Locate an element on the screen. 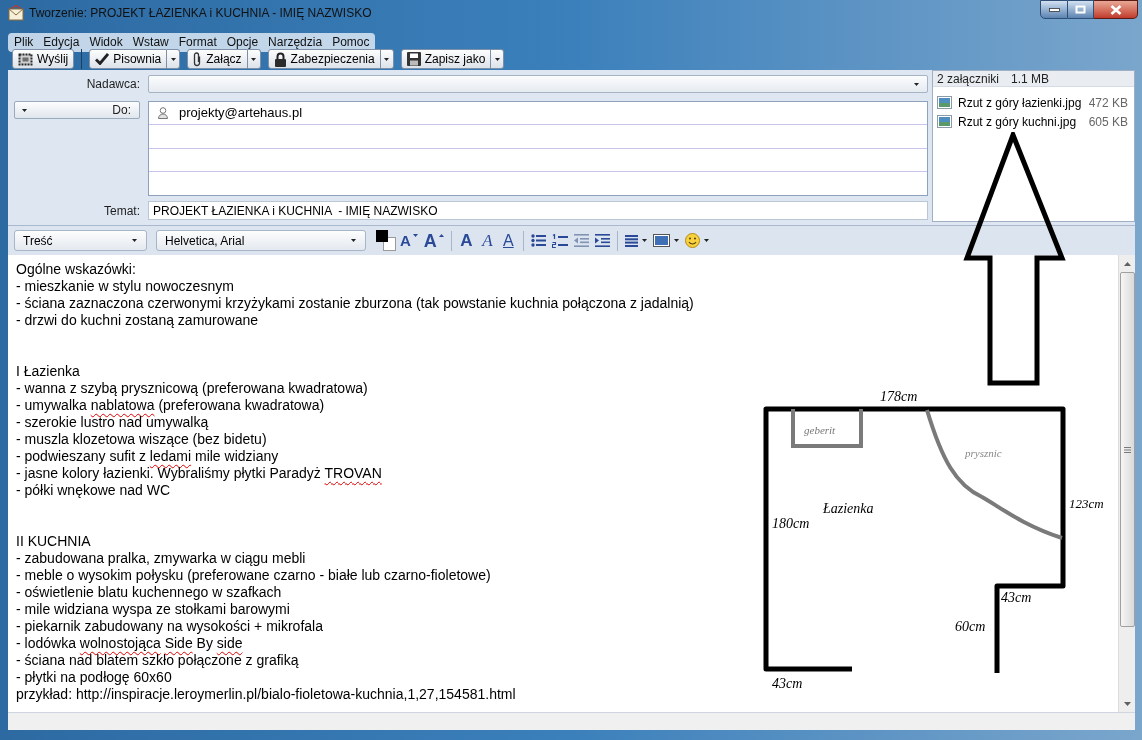  body-text: - lodówka wolnostojąca Side By side is located at coordinates (129, 643).